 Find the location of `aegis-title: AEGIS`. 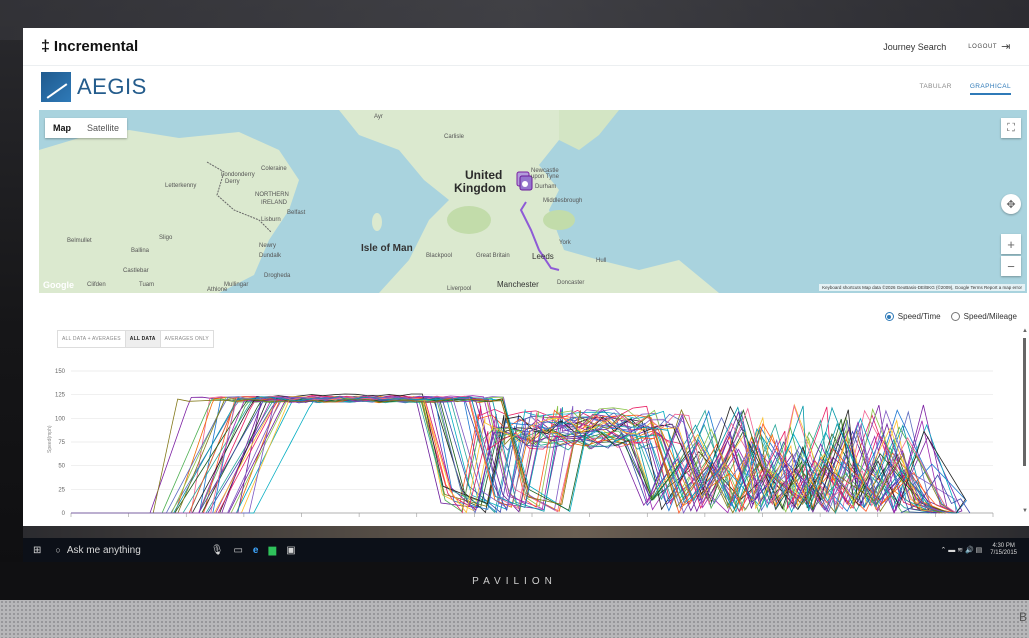

aegis-title: AEGIS is located at coordinates (112, 86).